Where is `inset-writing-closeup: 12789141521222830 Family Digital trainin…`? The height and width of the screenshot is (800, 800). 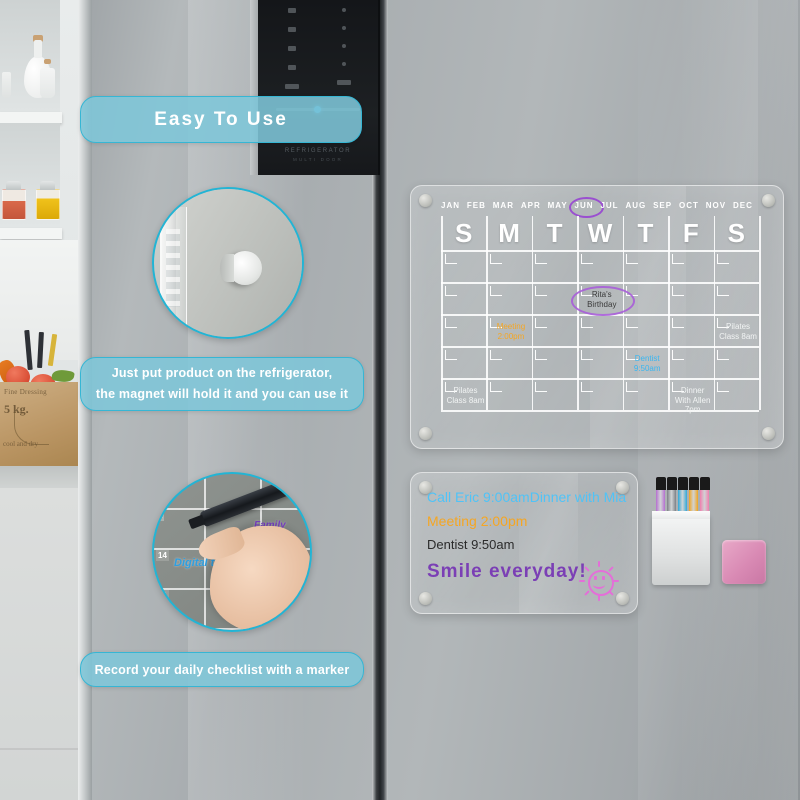
inset-writing-closeup: 12789141521222830 Family Digital trainin… is located at coordinates (232, 552).